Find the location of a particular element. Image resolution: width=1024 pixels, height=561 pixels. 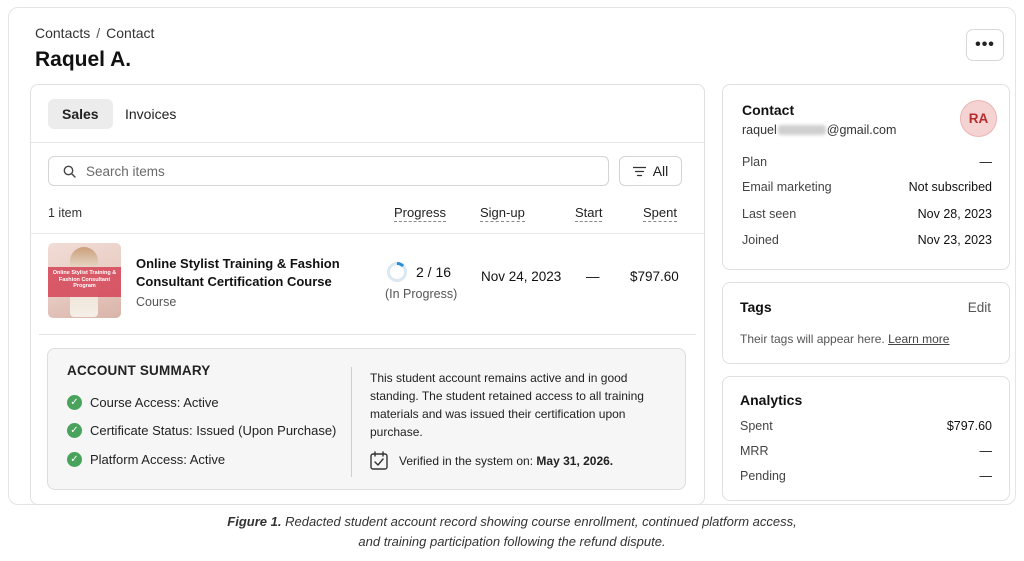

verified-label: Verified in the system on: is located at coordinates (466, 460).